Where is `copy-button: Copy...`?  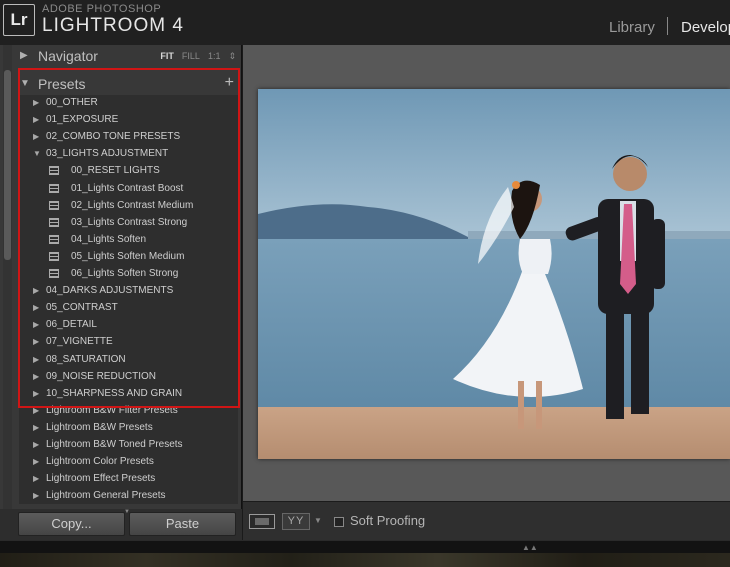
copy-button: Copy... is located at coordinates (71, 524).